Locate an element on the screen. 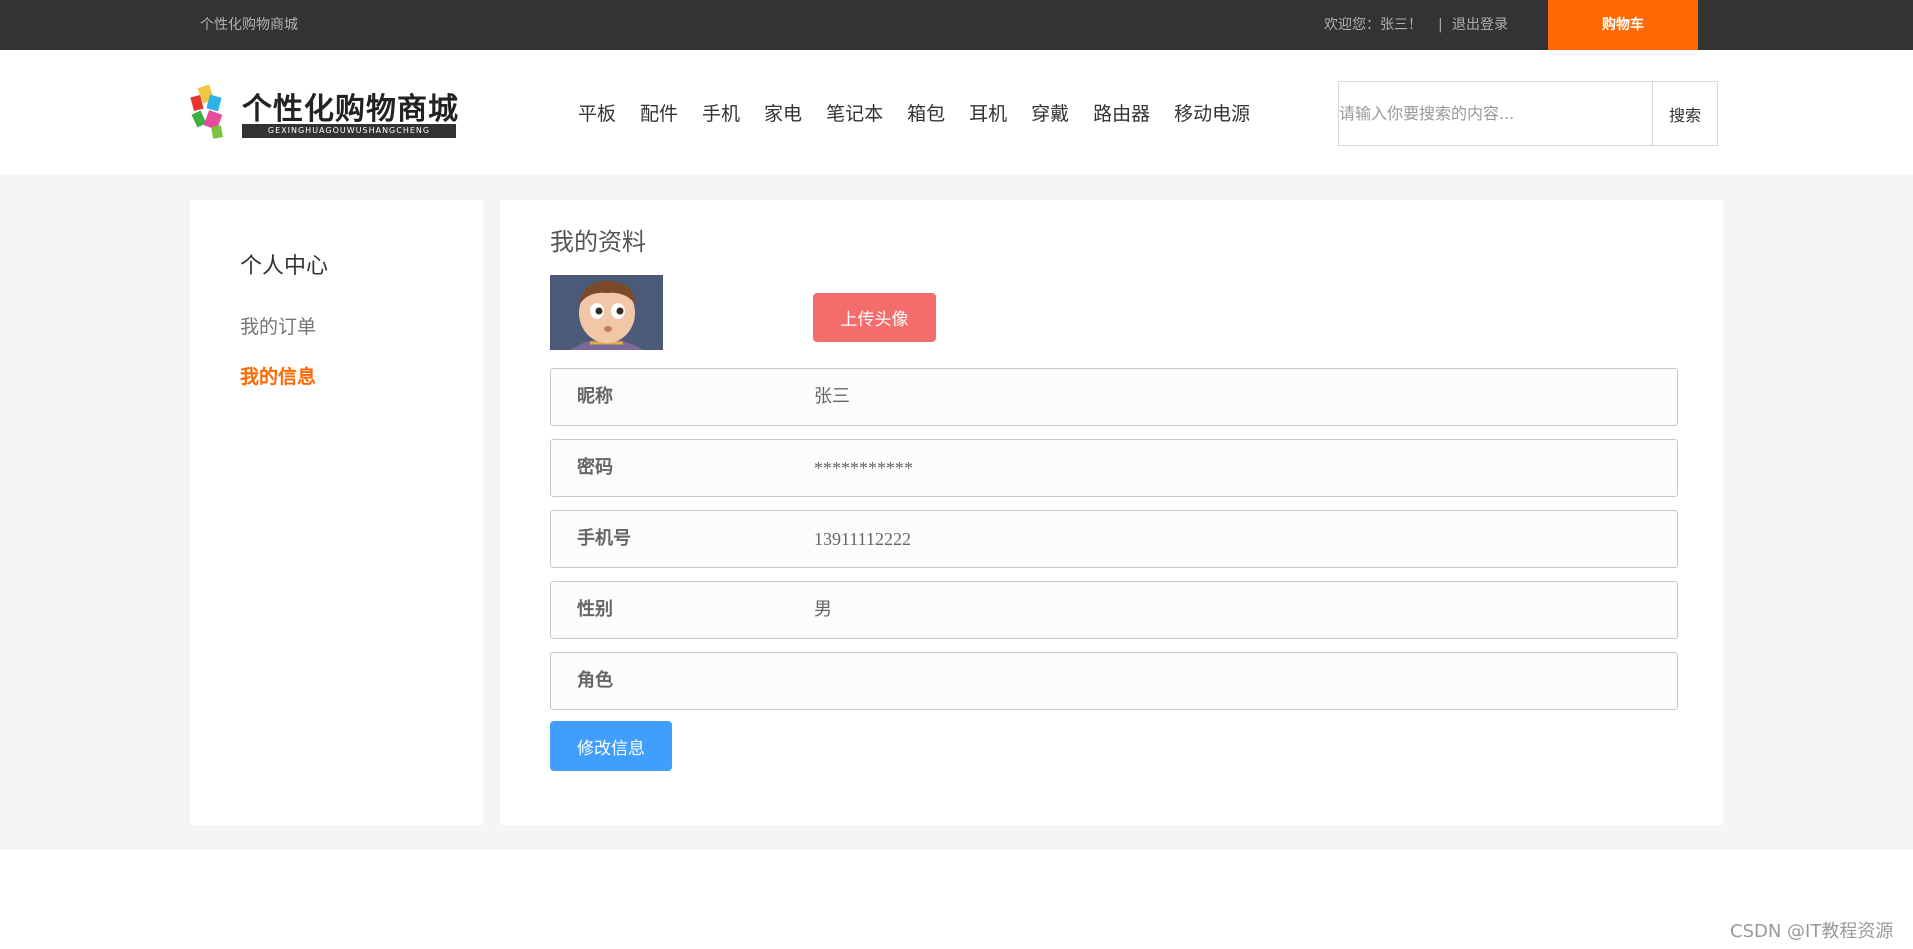  nav-item-bijiben: 笔记本 is located at coordinates (854, 112).